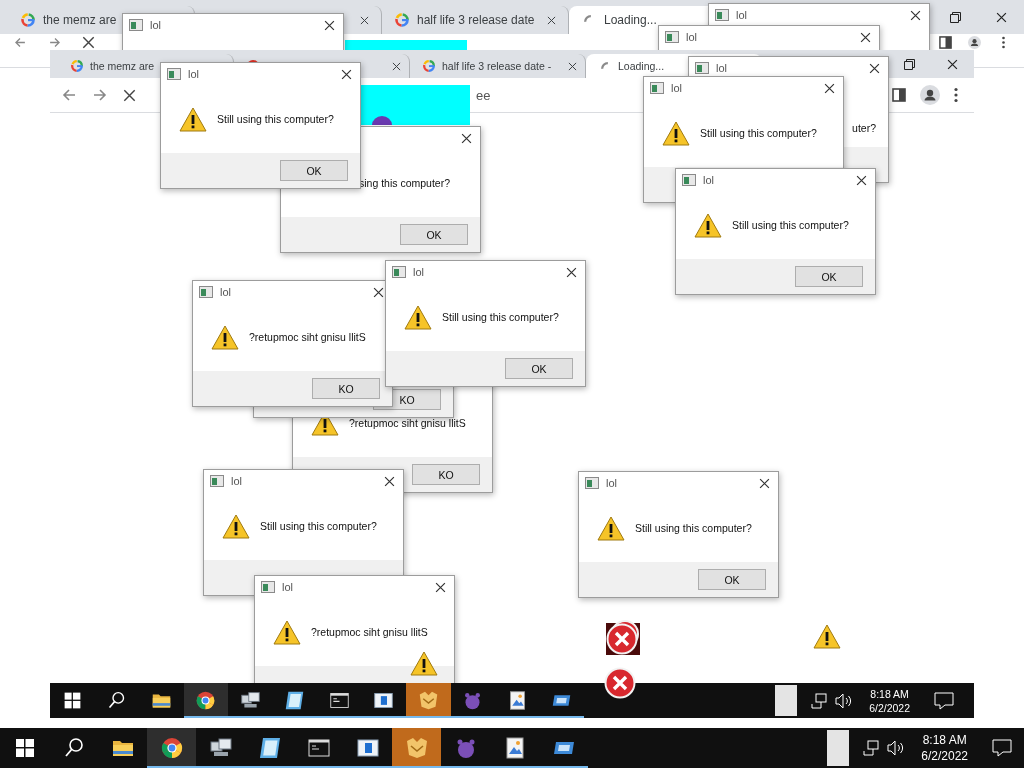  What do you see at coordinates (864, 128) in the screenshot?
I see `dialog-message: uter?` at bounding box center [864, 128].